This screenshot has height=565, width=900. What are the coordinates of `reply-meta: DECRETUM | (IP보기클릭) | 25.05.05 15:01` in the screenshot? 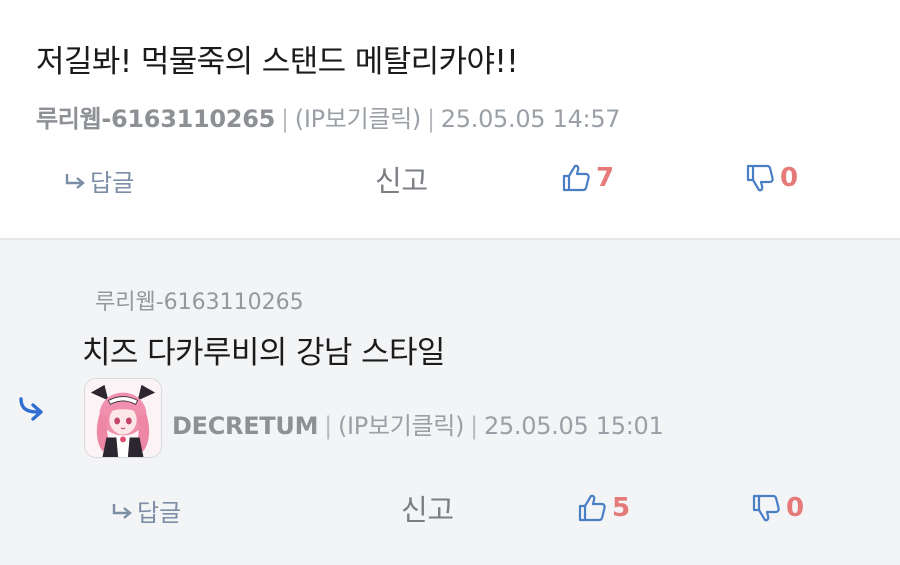 It's located at (418, 423).